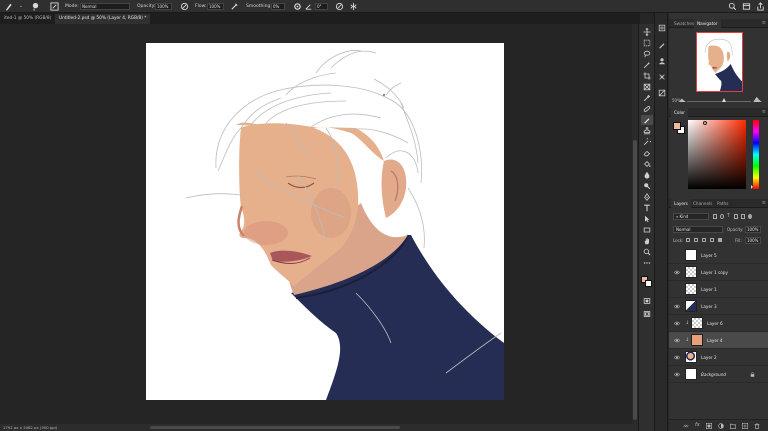 The height and width of the screenshot is (431, 768). I want to click on layer-name: Layer 6, so click(715, 323).